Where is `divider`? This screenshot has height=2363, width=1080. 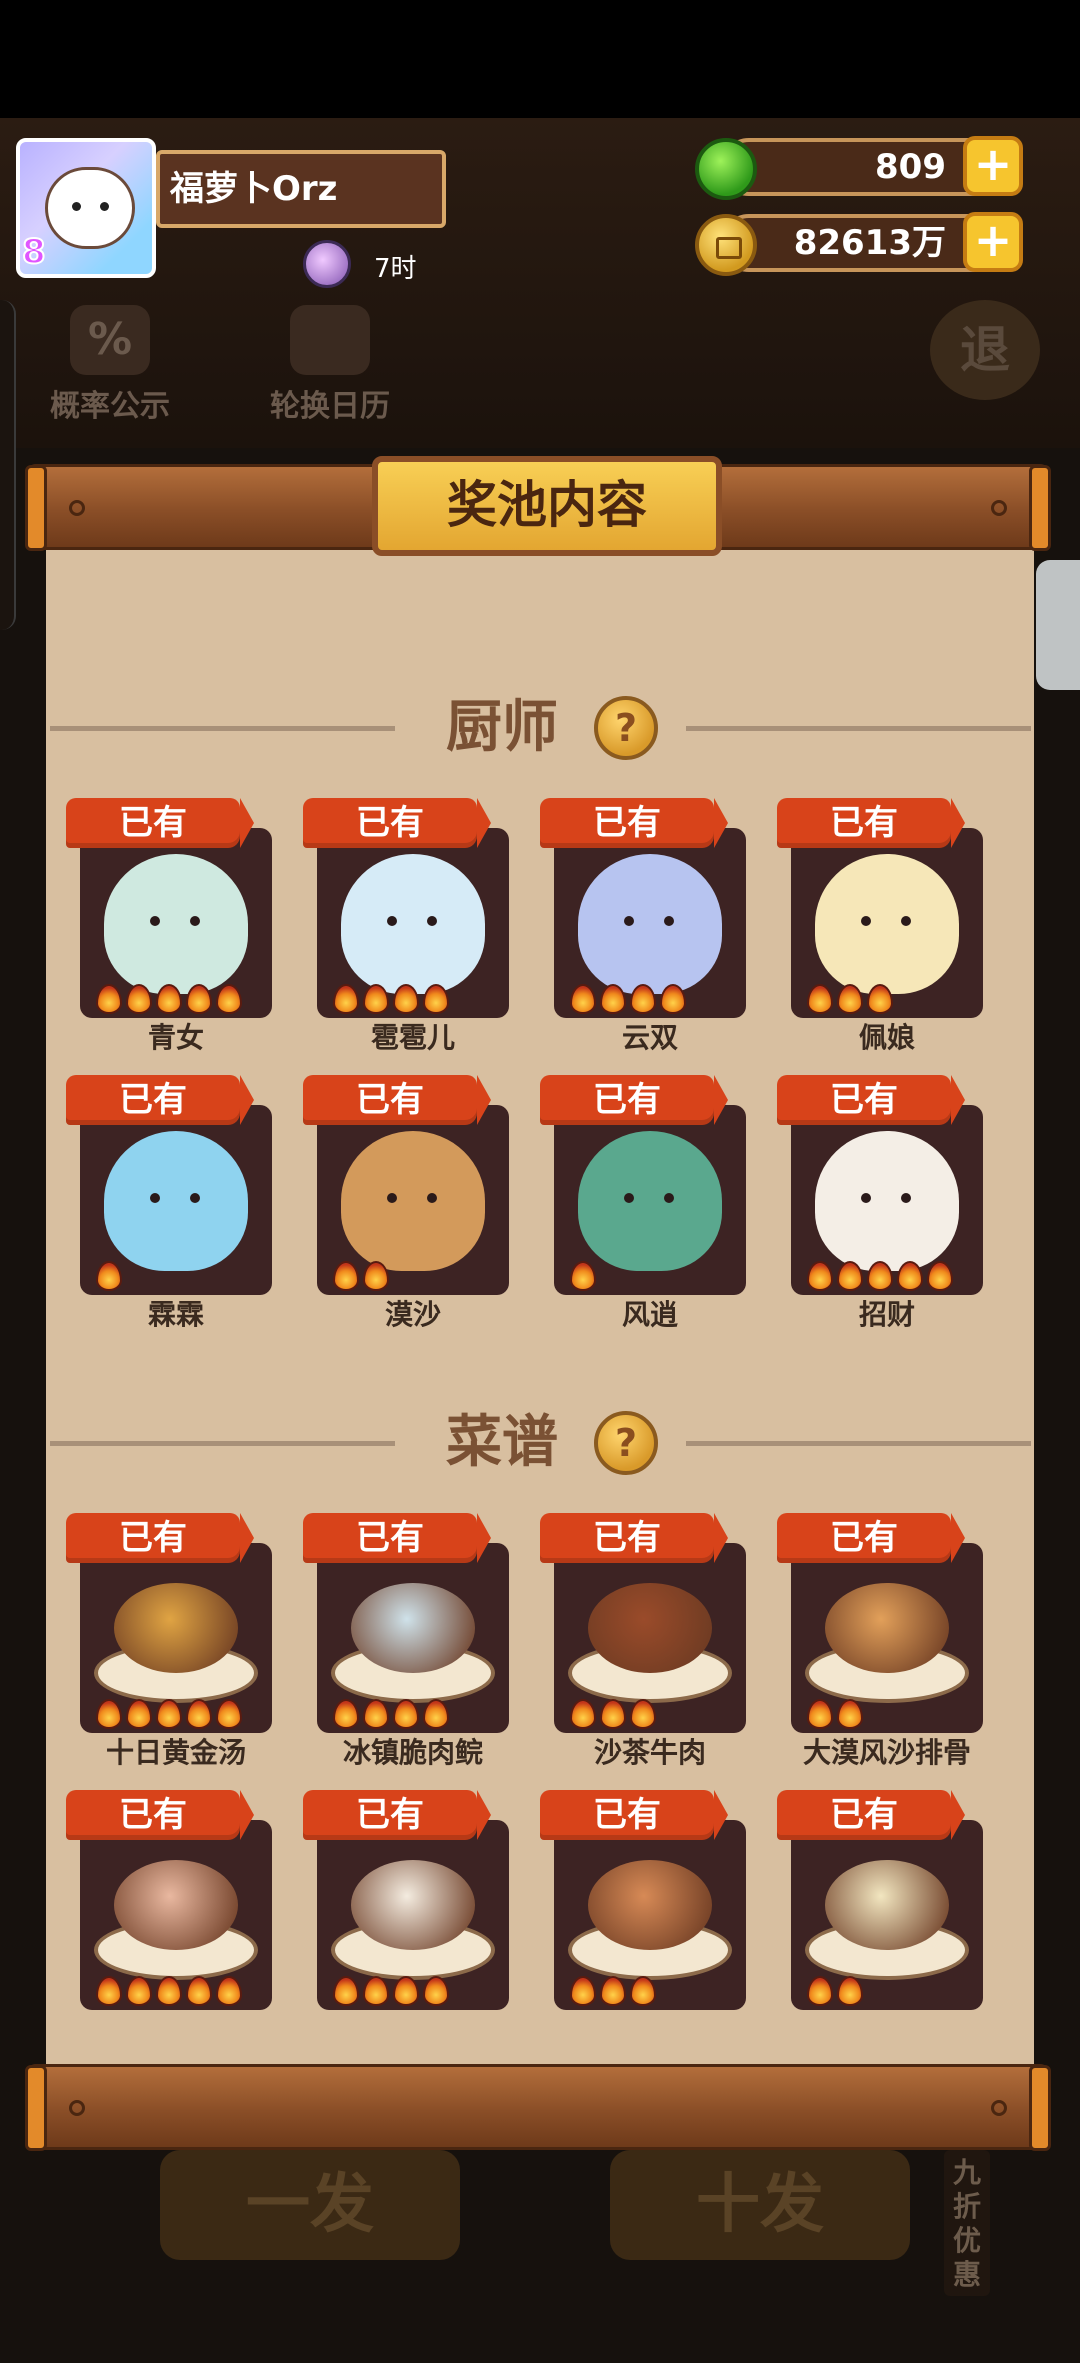
divider is located at coordinates (858, 728).